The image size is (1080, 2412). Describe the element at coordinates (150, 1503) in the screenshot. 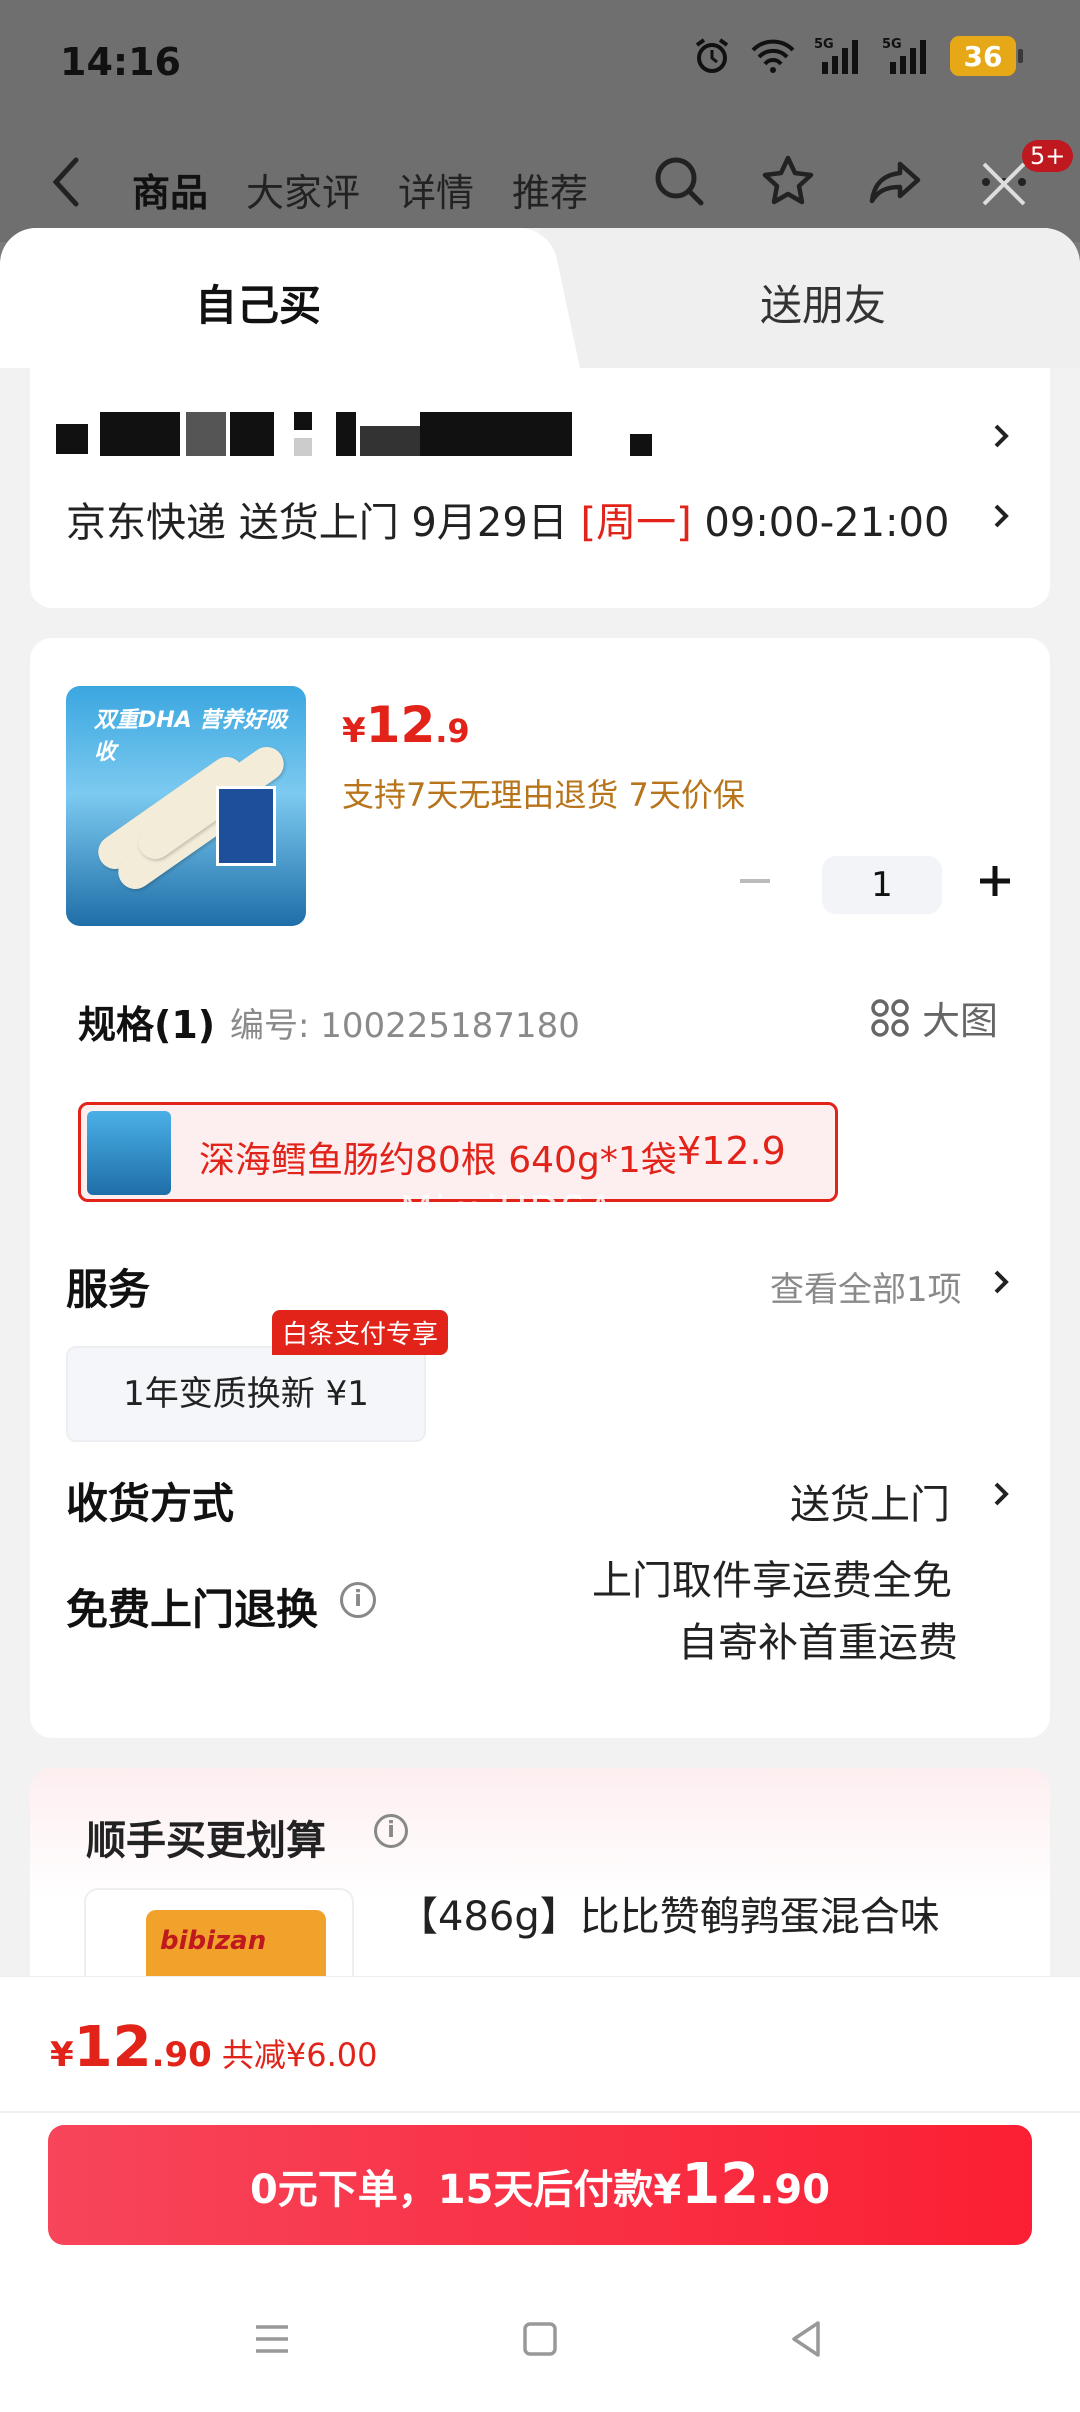

I see `receive-title: 收货方式` at that location.